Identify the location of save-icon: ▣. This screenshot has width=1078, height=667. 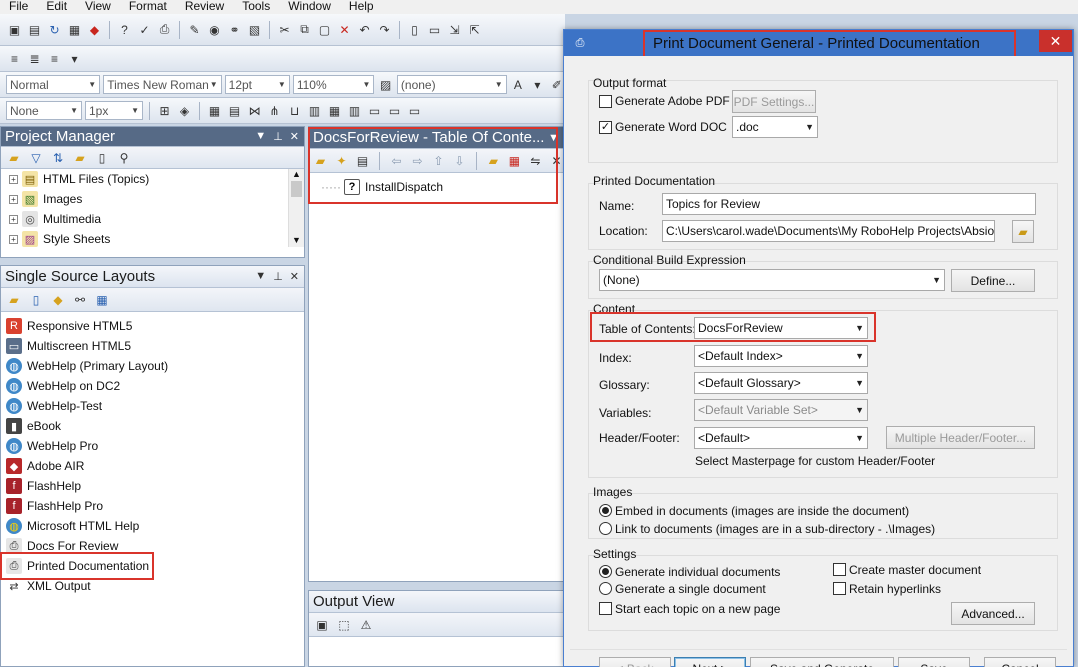
(322, 625).